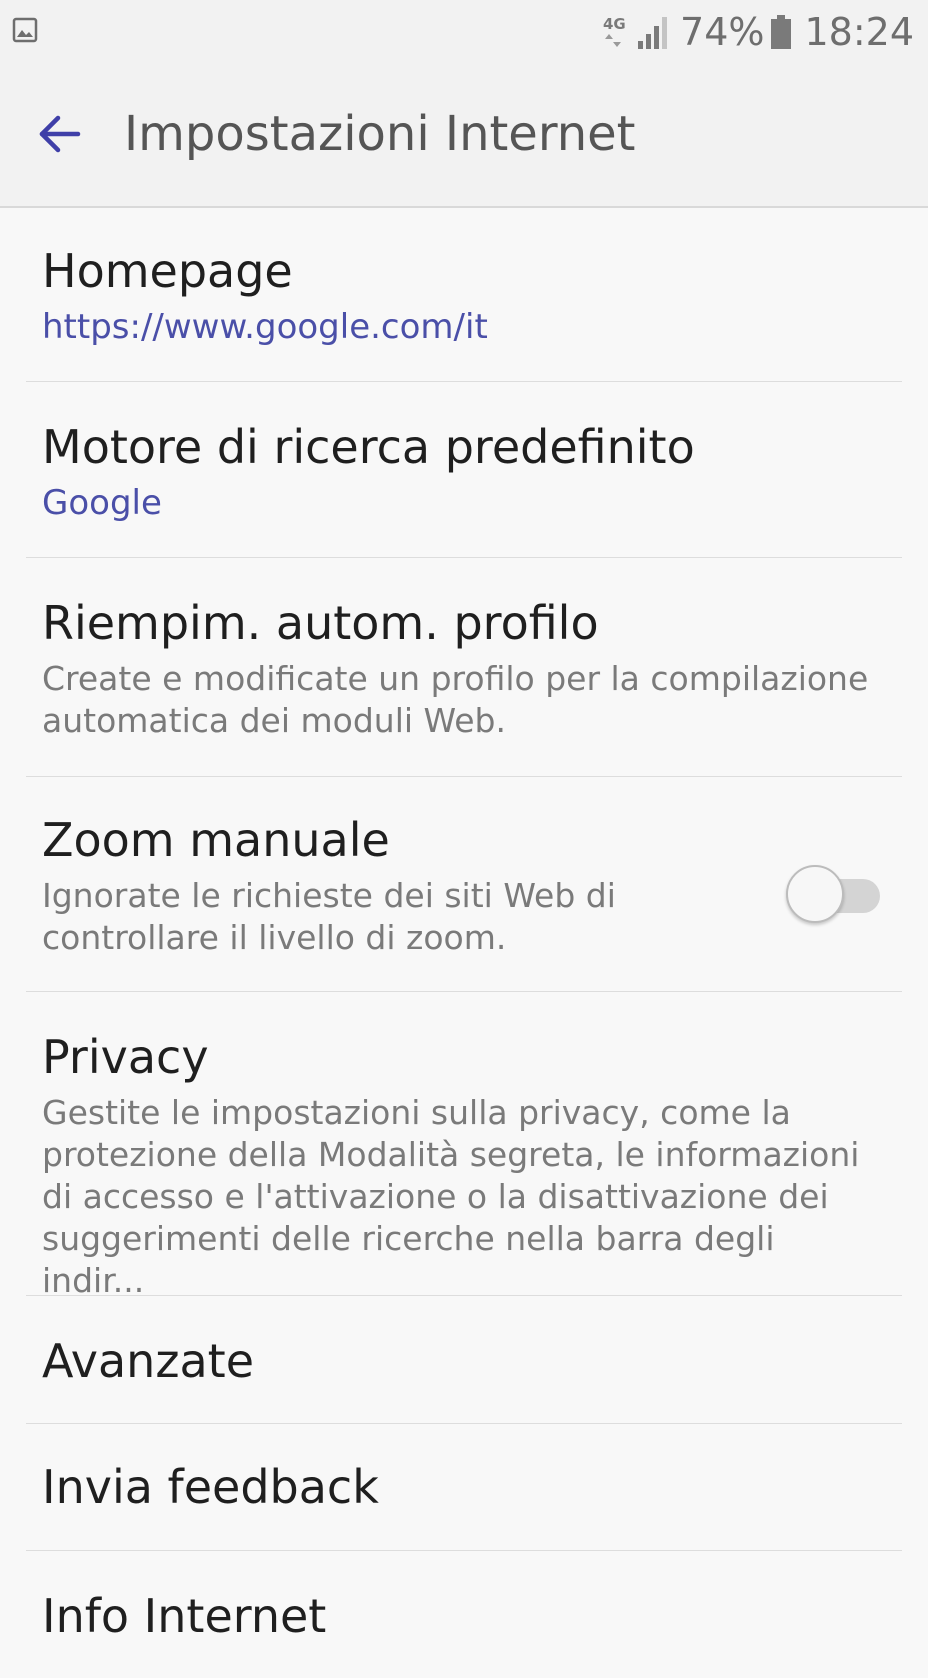 The image size is (928, 1678). I want to click on toggle-thumb, so click(815, 894).